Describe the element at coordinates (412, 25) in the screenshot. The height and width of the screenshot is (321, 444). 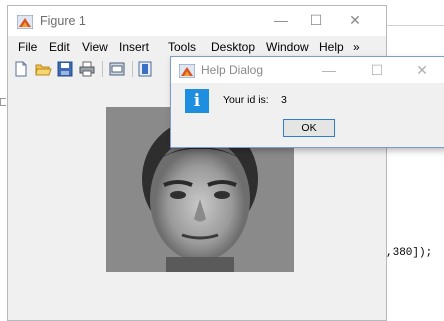
I see `editor-divider` at that location.